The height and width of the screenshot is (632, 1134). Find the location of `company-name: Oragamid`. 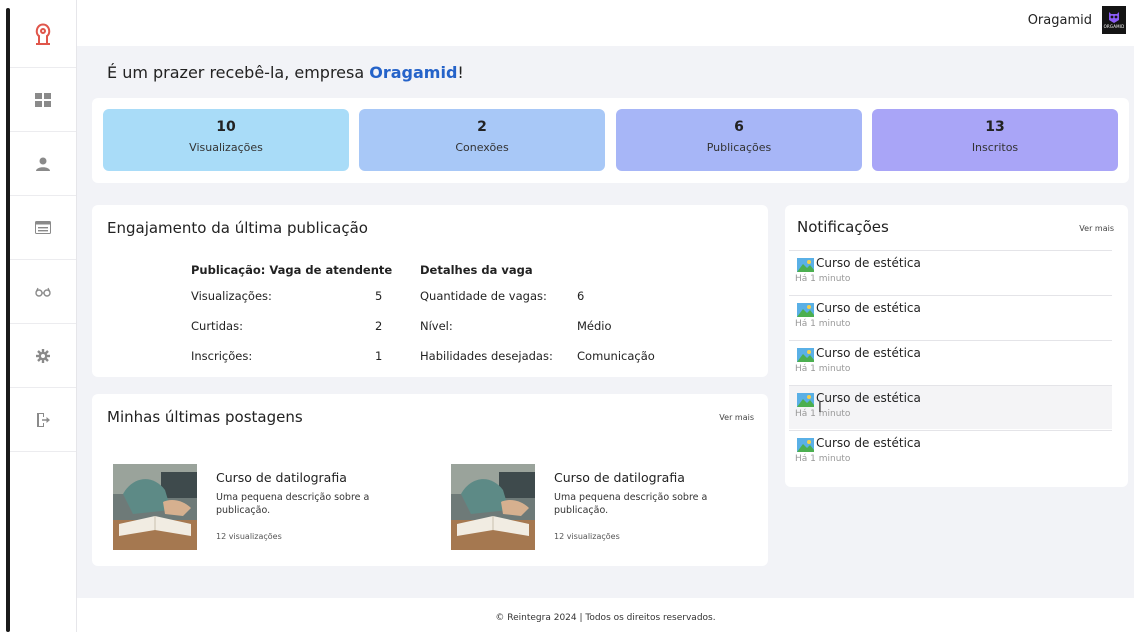

company-name: Oragamid is located at coordinates (413, 72).